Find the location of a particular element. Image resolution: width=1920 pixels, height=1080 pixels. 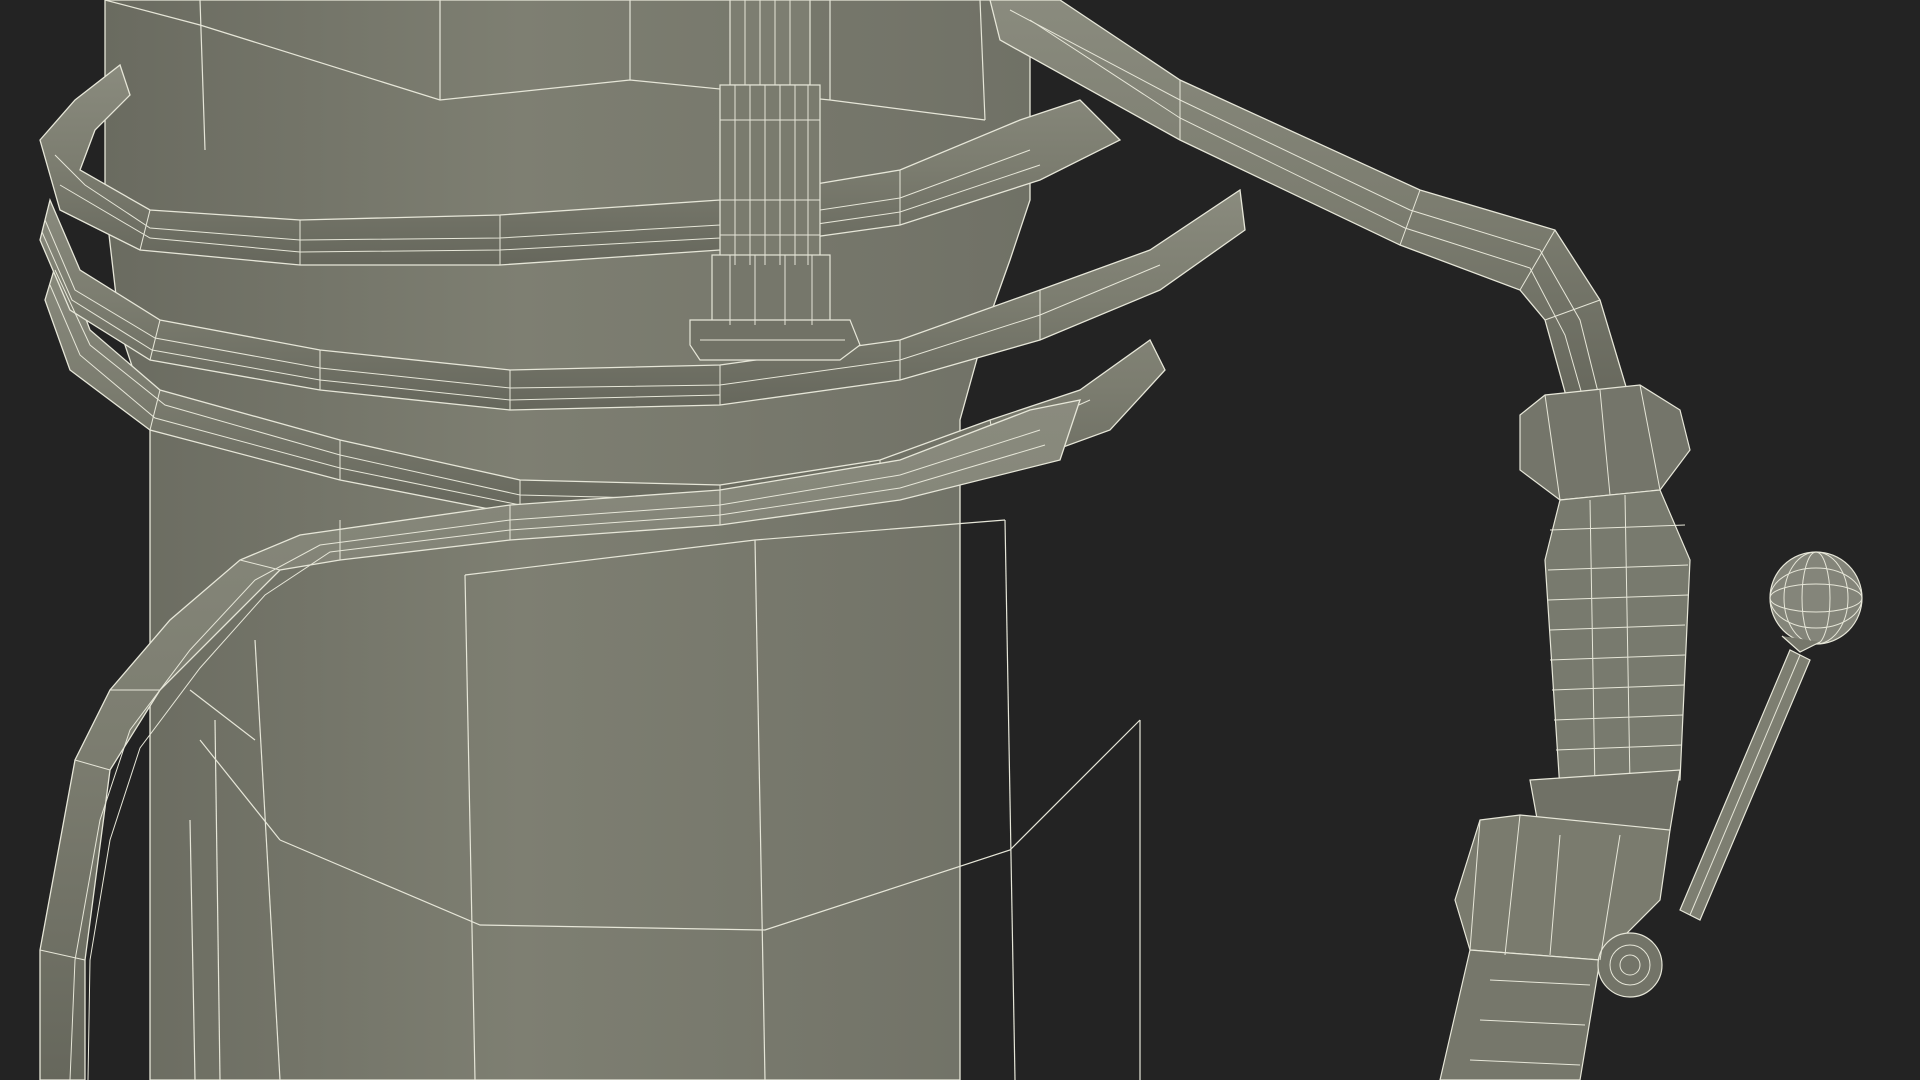

shutoff-valve is located at coordinates (1560, 924).